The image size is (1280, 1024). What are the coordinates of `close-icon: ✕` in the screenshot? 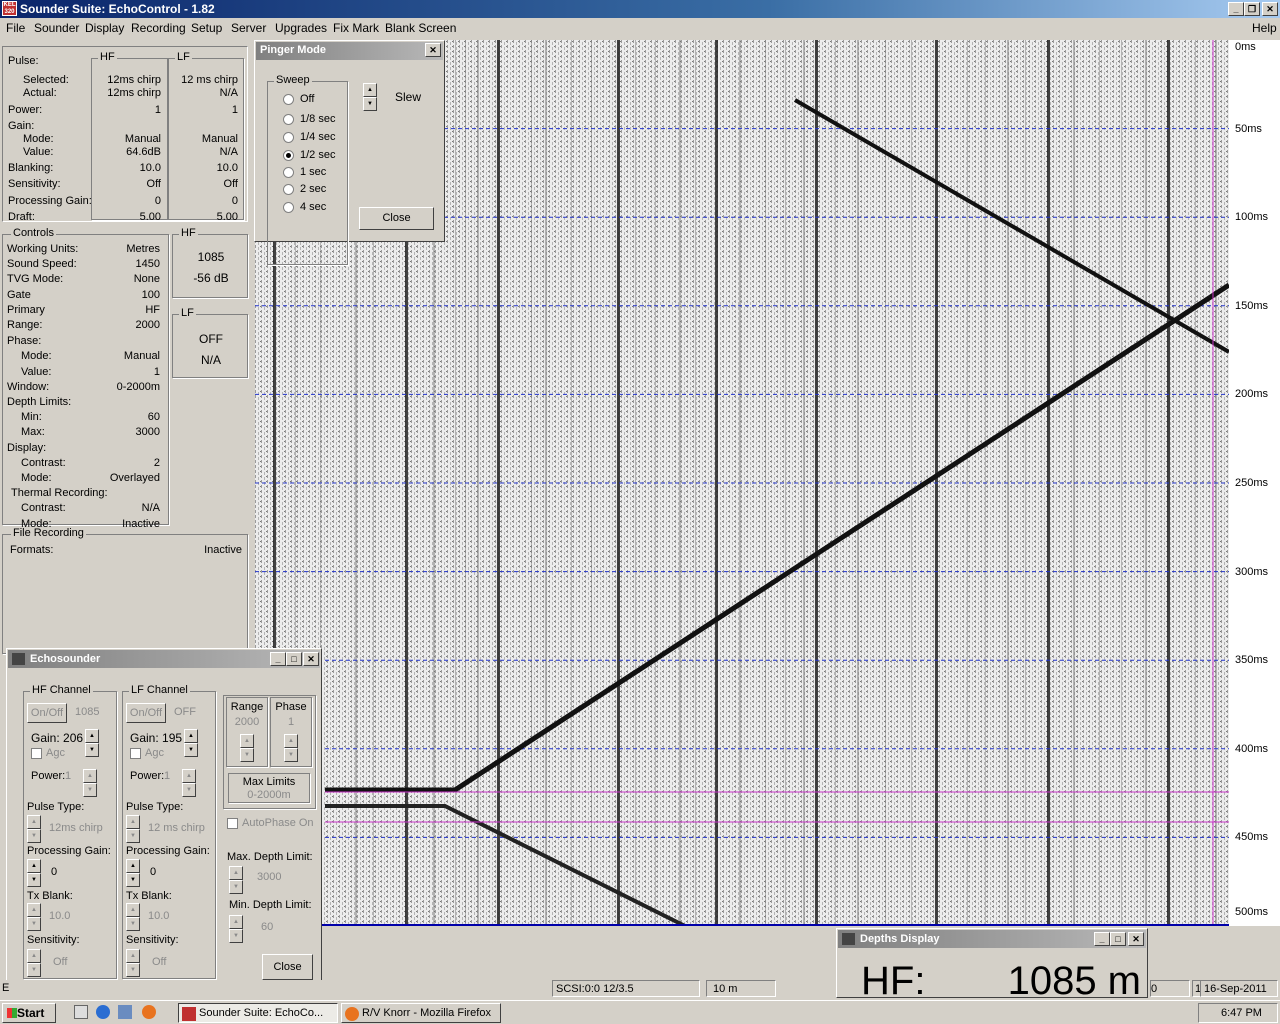 It's located at (1270, 9).